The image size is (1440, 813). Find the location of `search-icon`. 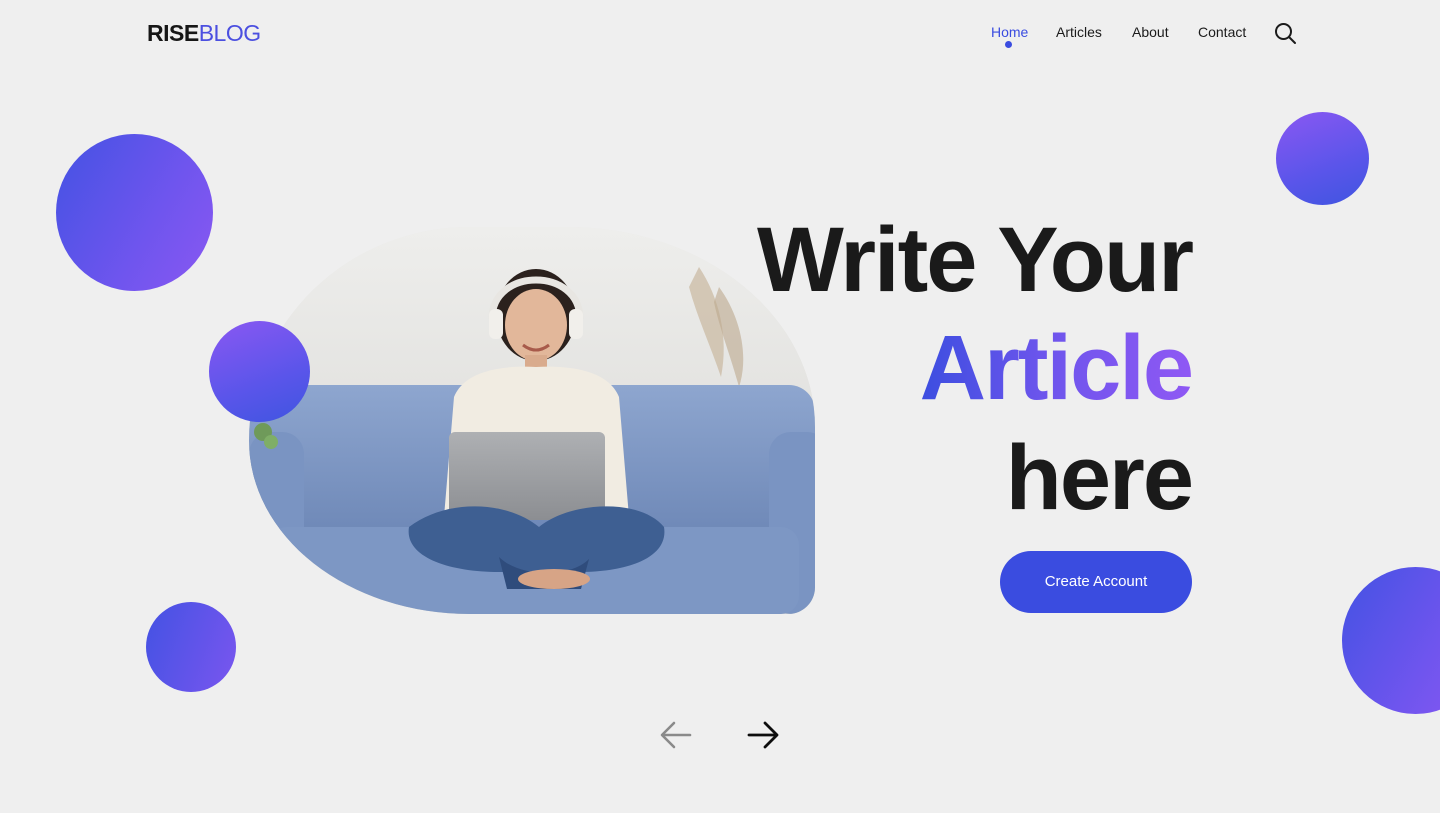

search-icon is located at coordinates (1285, 33).